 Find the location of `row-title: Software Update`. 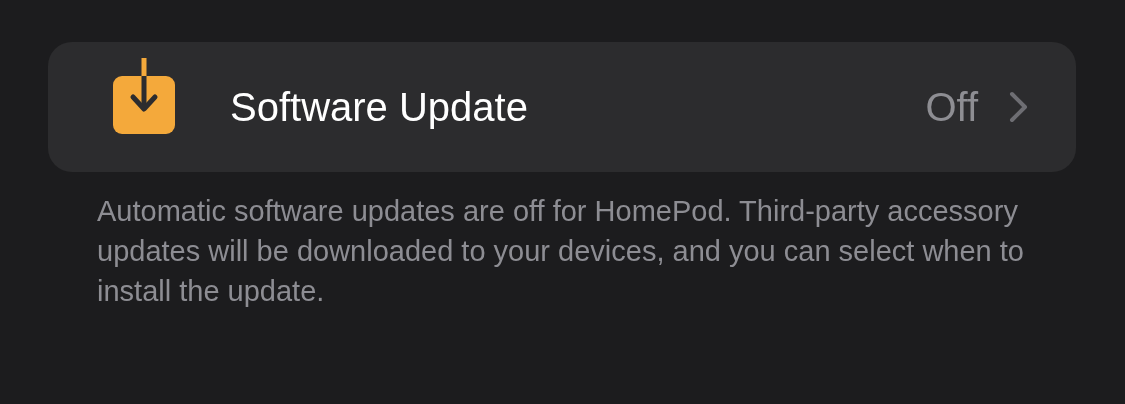

row-title: Software Update is located at coordinates (379, 107).